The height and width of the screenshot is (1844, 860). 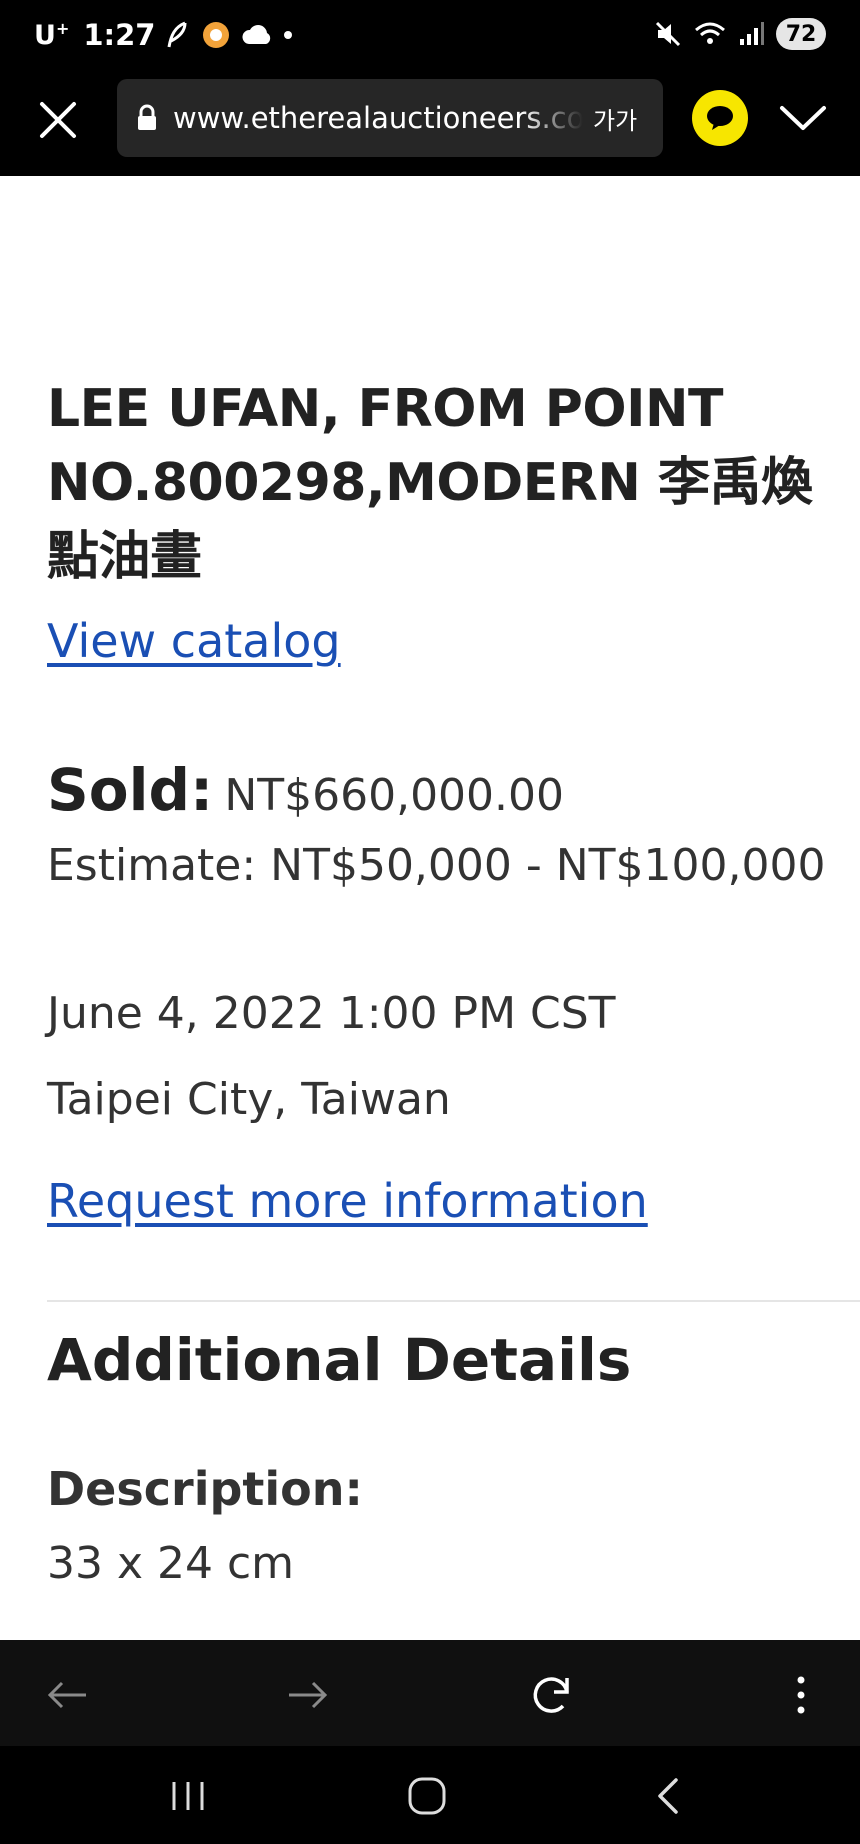 I want to click on url-field: www.etherealauctioneers.com 가가, so click(x=390, y=118).